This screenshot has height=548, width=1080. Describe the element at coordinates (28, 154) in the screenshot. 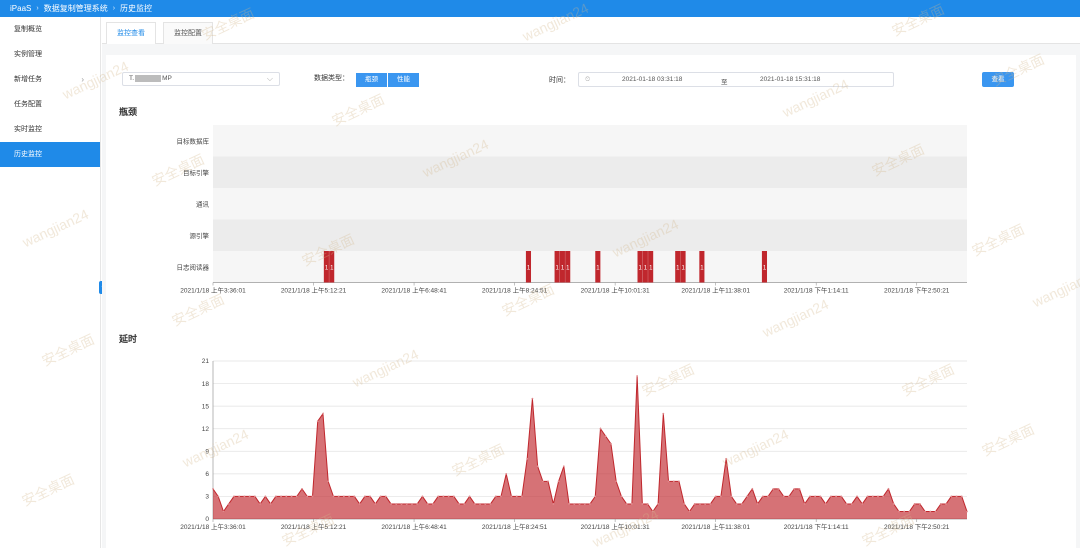

I see `sidebar-item-label: 历史监控` at that location.